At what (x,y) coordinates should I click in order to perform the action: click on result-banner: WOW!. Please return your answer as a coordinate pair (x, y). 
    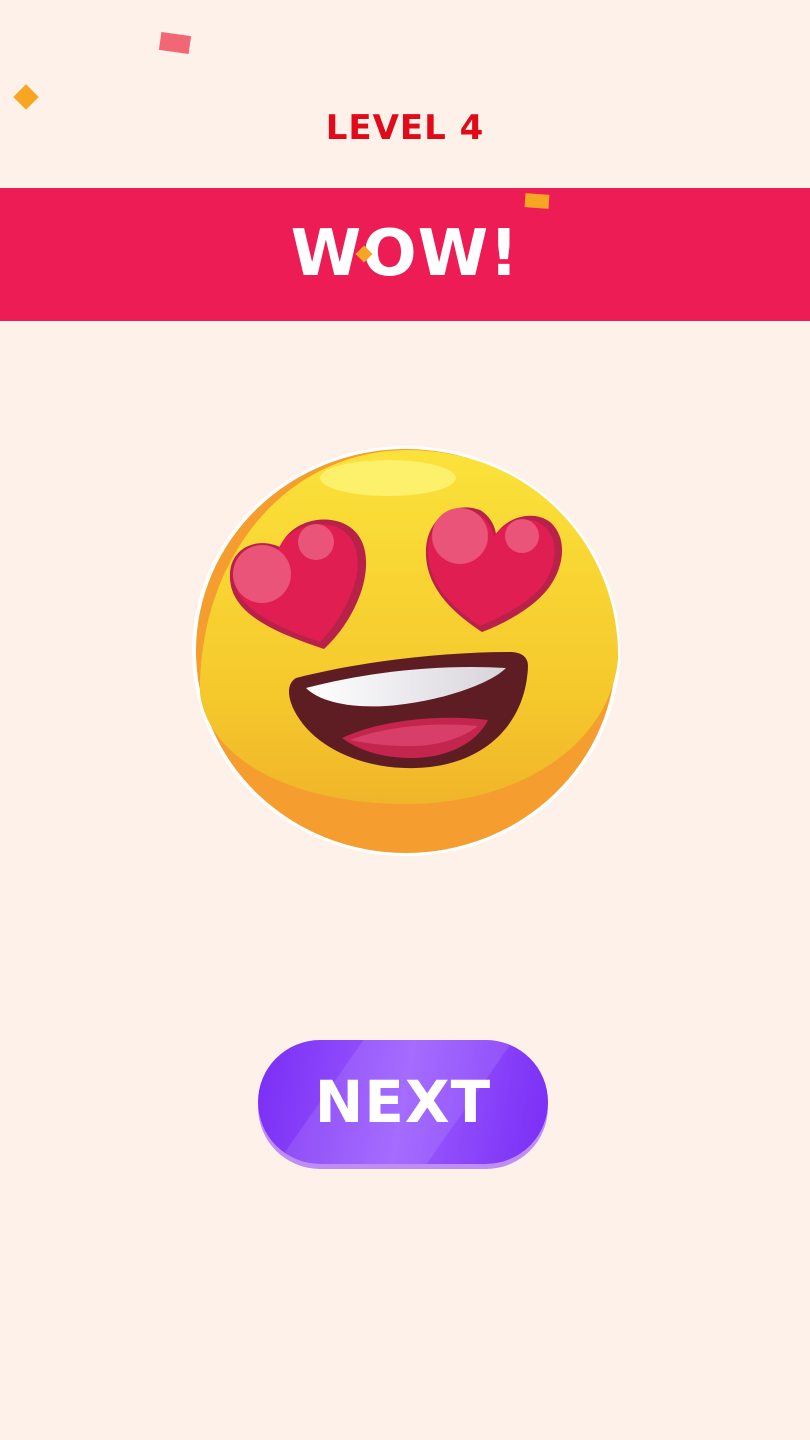
    Looking at the image, I should click on (405, 254).